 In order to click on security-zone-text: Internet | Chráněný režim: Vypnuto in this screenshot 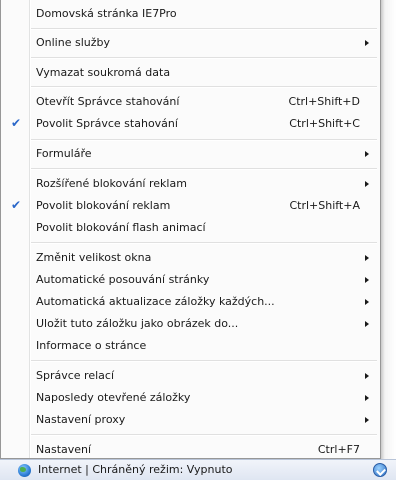, I will do `click(135, 469)`.